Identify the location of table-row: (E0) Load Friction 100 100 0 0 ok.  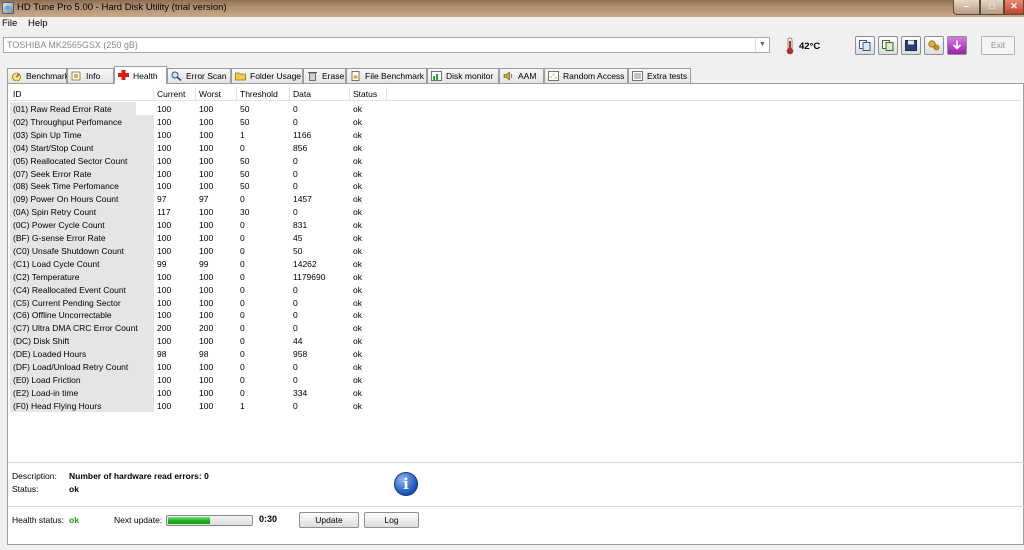
(200, 379).